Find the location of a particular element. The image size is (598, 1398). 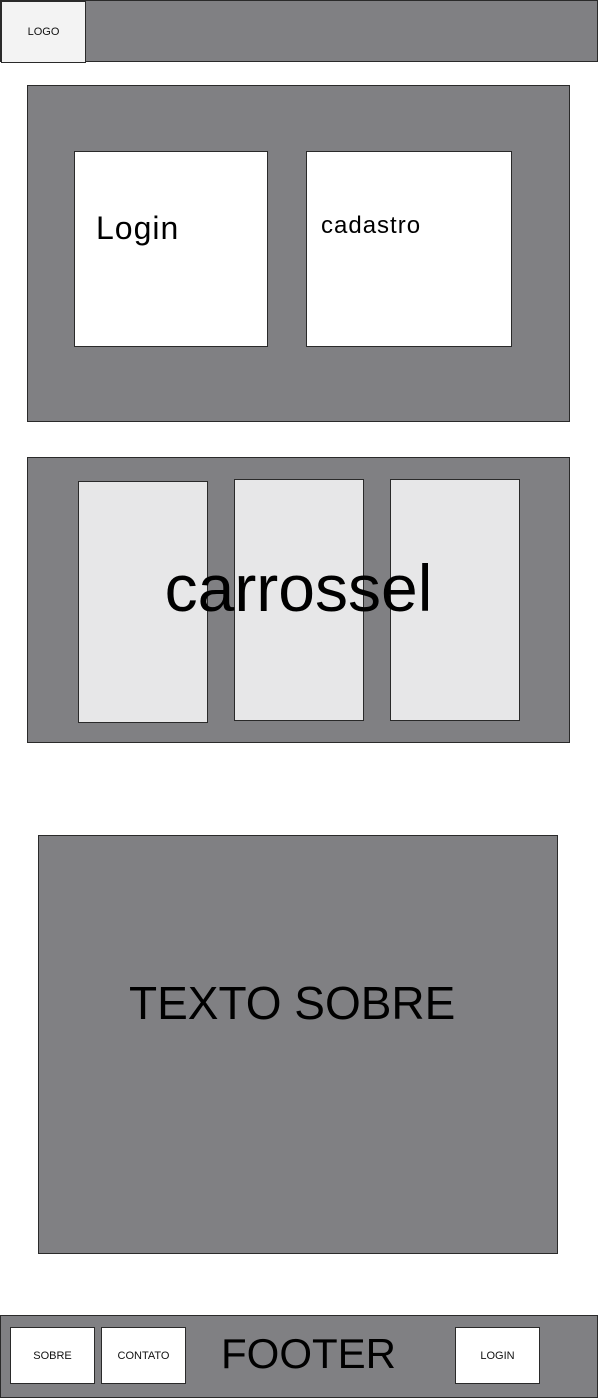

cadastro-title: cadastro is located at coordinates (371, 225).